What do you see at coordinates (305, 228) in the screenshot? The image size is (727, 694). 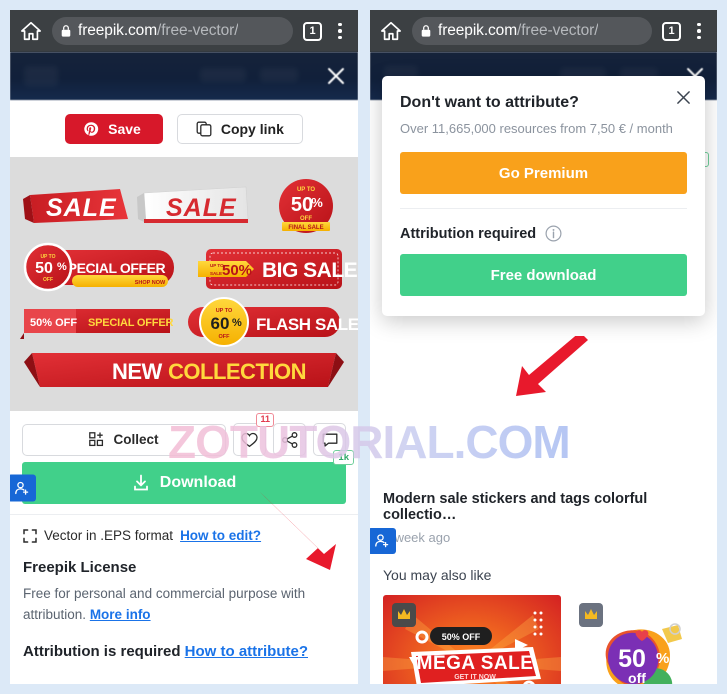 I see `svg-text: FINAL SALE` at bounding box center [305, 228].